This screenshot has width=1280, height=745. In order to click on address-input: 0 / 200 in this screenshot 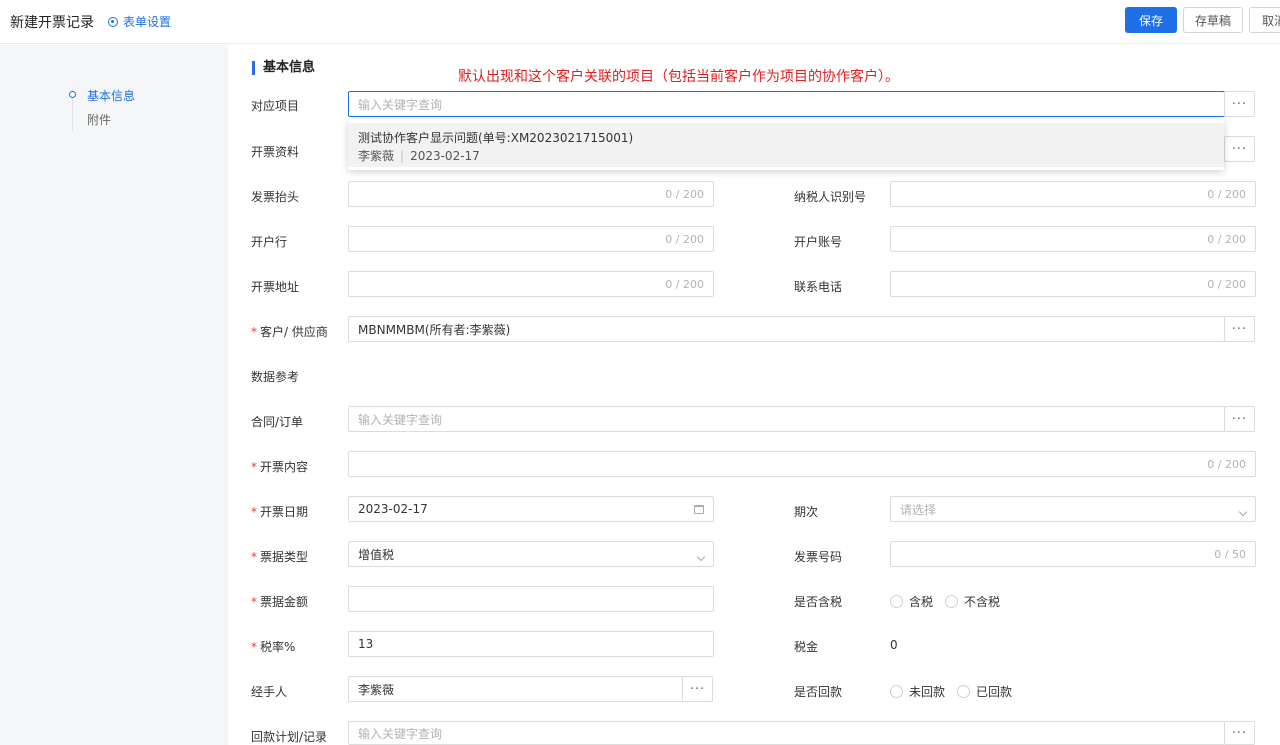, I will do `click(531, 284)`.